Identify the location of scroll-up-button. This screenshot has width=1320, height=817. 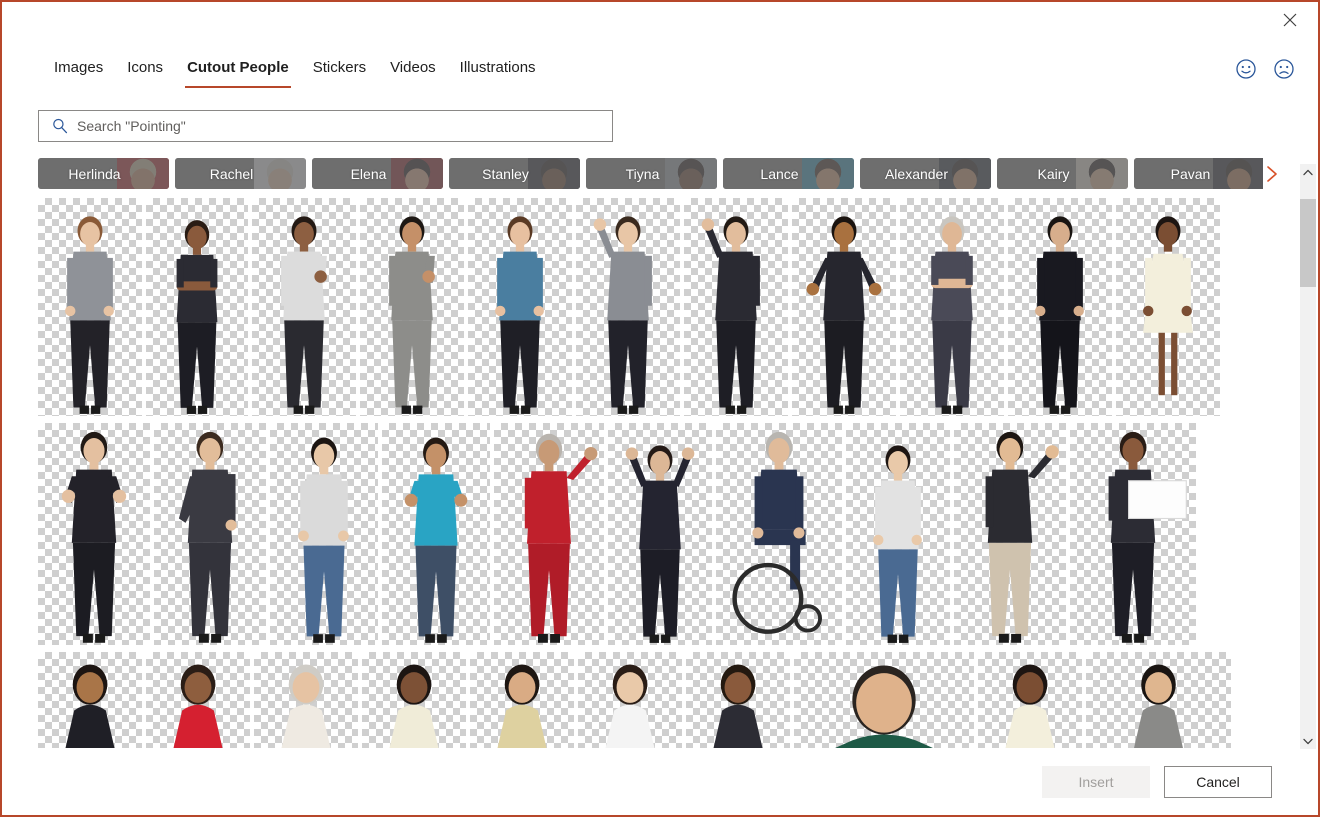
(1308, 172).